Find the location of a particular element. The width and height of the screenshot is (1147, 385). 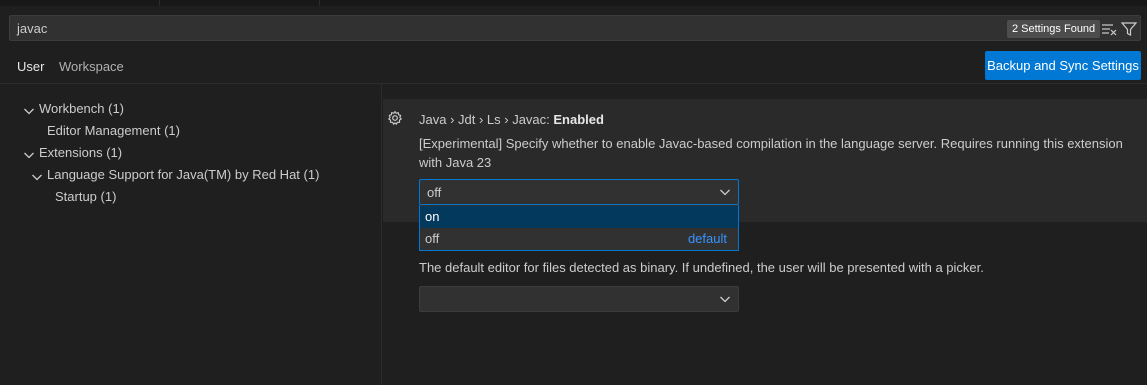

tree-item-label: Workbench (1) is located at coordinates (82, 108).